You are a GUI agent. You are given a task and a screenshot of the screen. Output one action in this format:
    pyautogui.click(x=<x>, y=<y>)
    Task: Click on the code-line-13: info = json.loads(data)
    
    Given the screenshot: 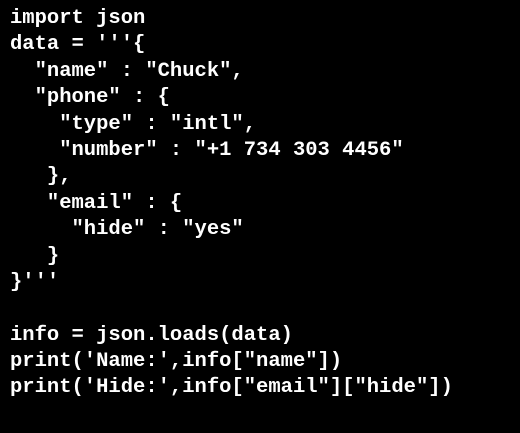 What is the action you would take?
    pyautogui.click(x=151, y=335)
    